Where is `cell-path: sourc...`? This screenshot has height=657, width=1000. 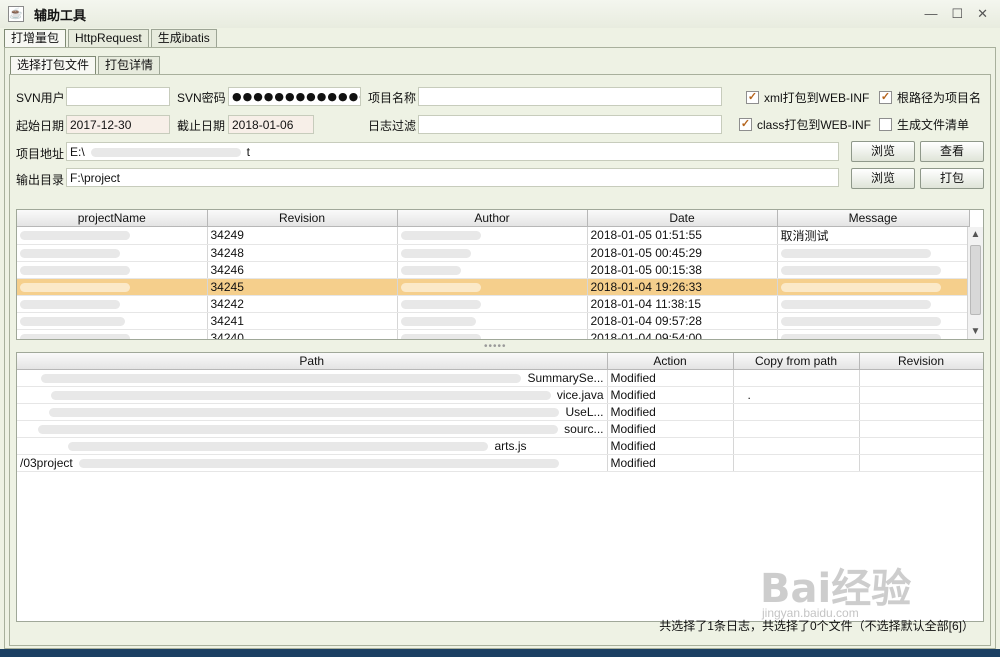
cell-path: sourc... is located at coordinates (312, 429).